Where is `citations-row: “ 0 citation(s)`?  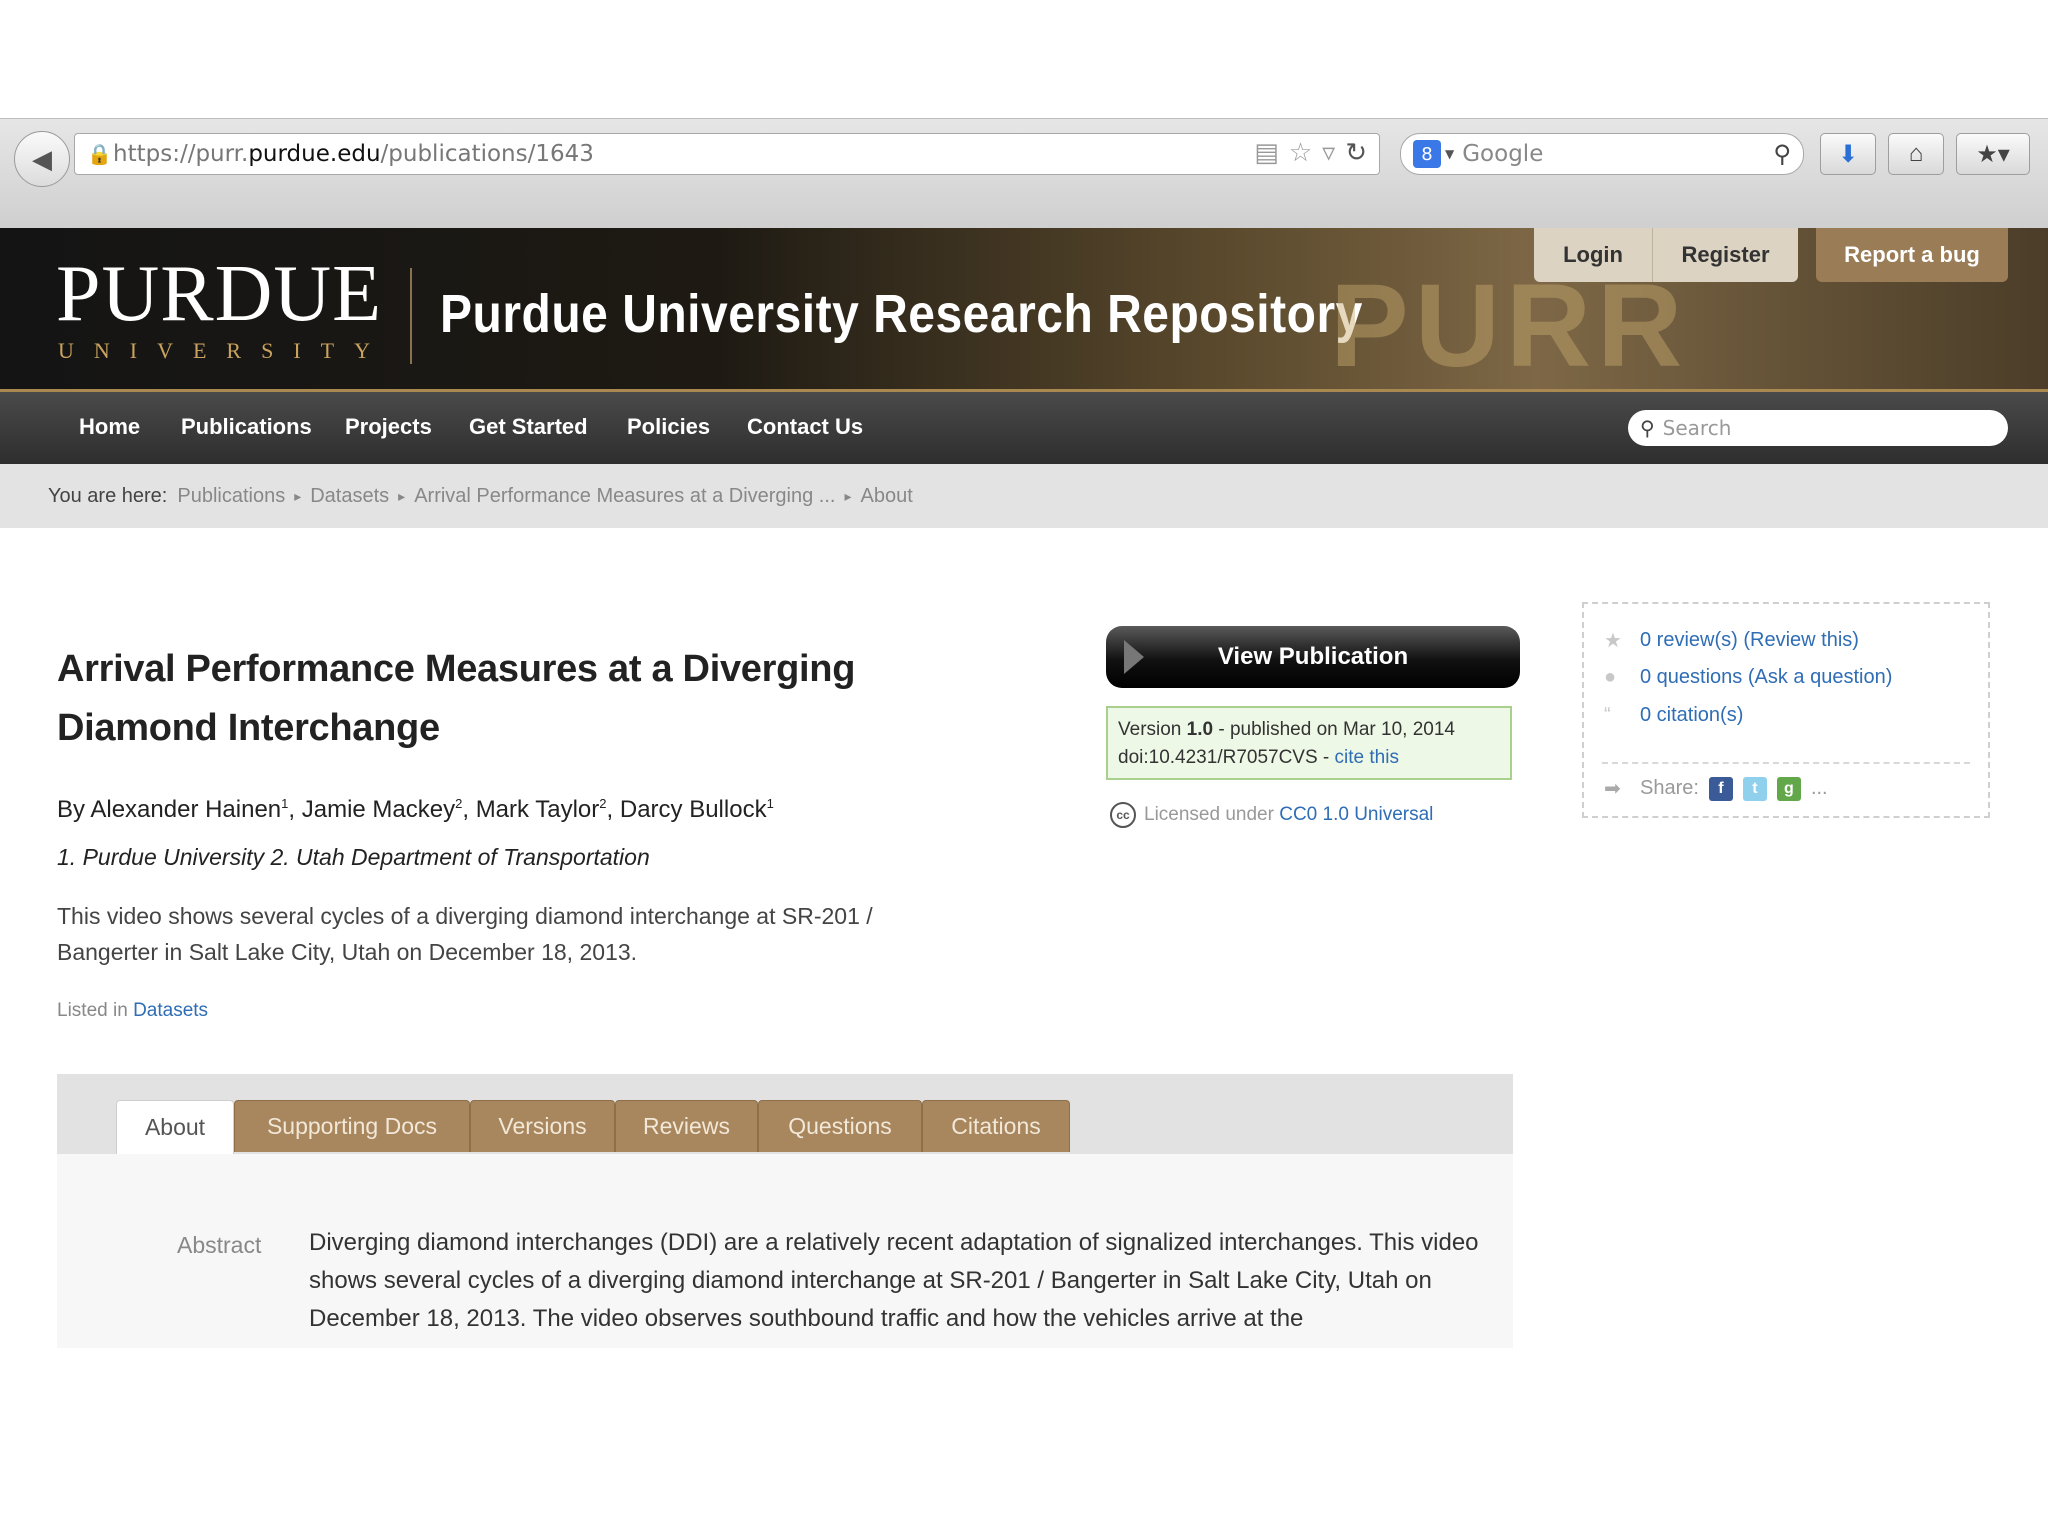
citations-row: “ 0 citation(s) is located at coordinates (1673, 715).